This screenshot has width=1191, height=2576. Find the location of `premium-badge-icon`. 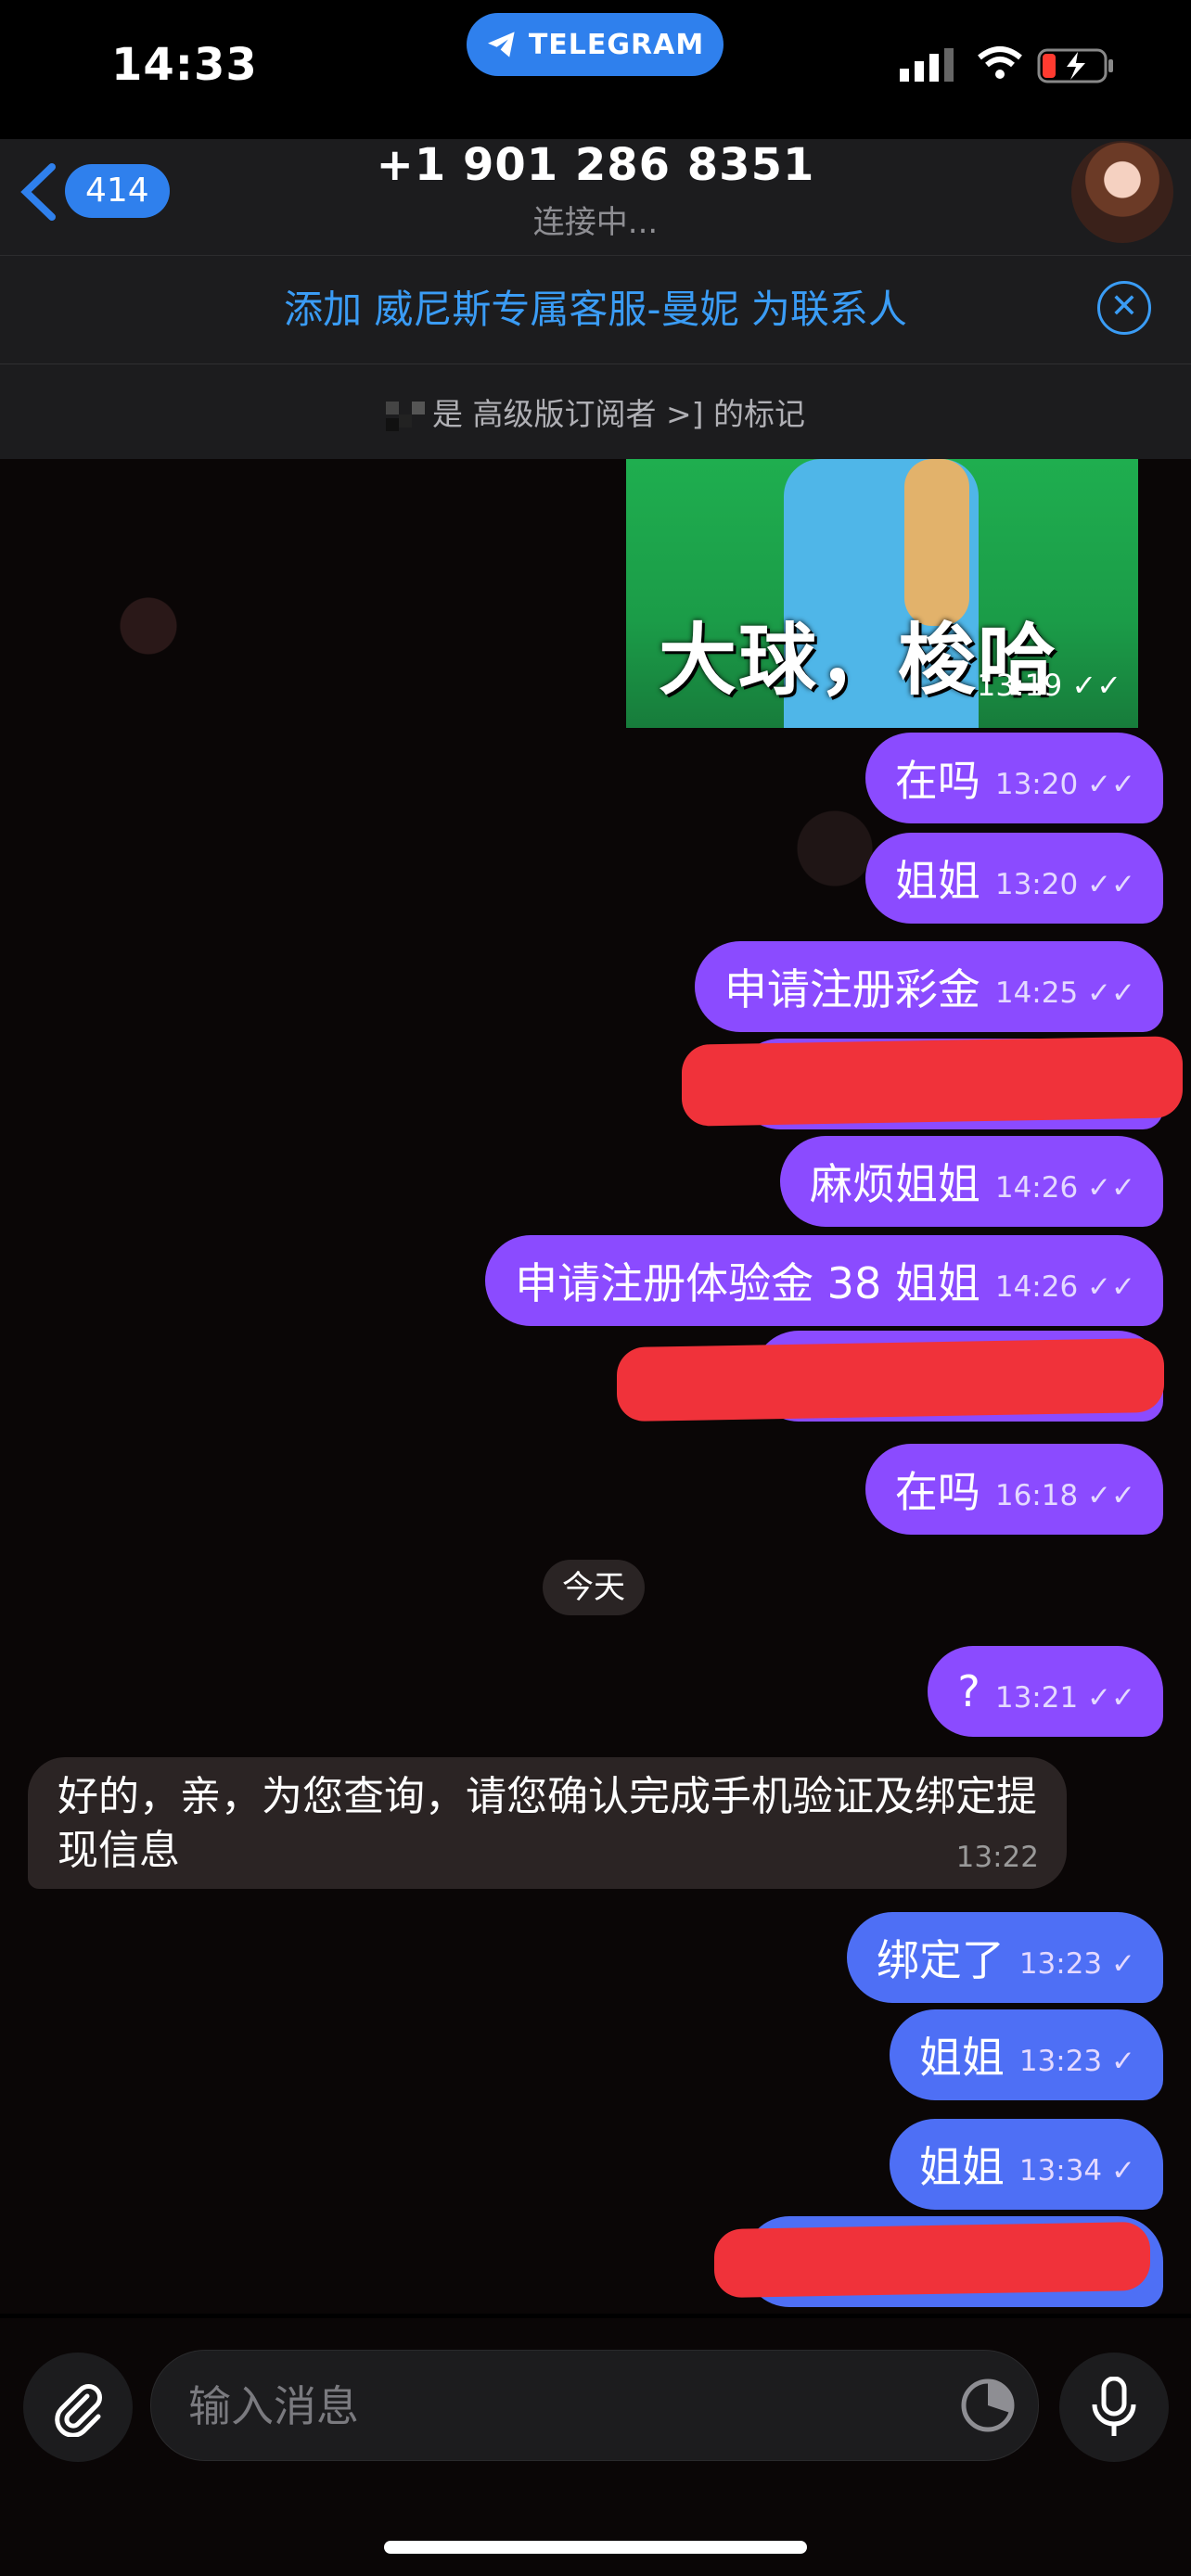

premium-badge-icon is located at coordinates (405, 416).